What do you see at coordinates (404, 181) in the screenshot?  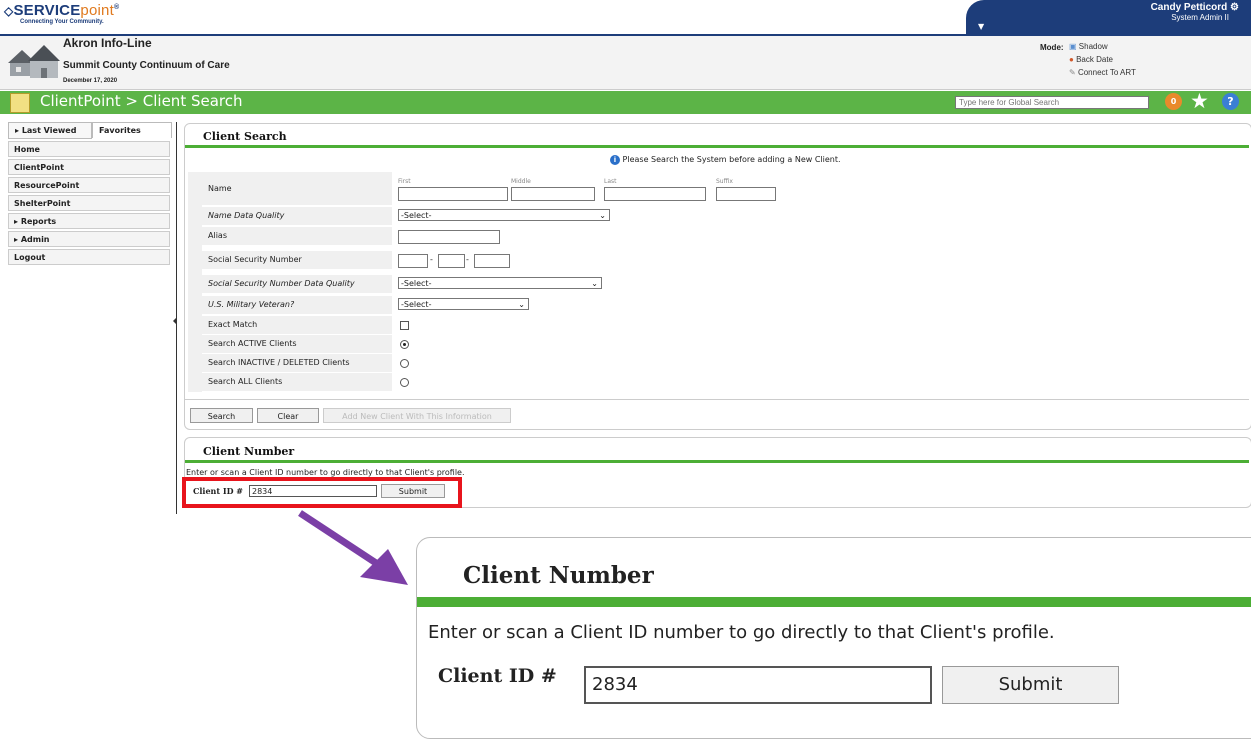 I see `first-sublabel: First` at bounding box center [404, 181].